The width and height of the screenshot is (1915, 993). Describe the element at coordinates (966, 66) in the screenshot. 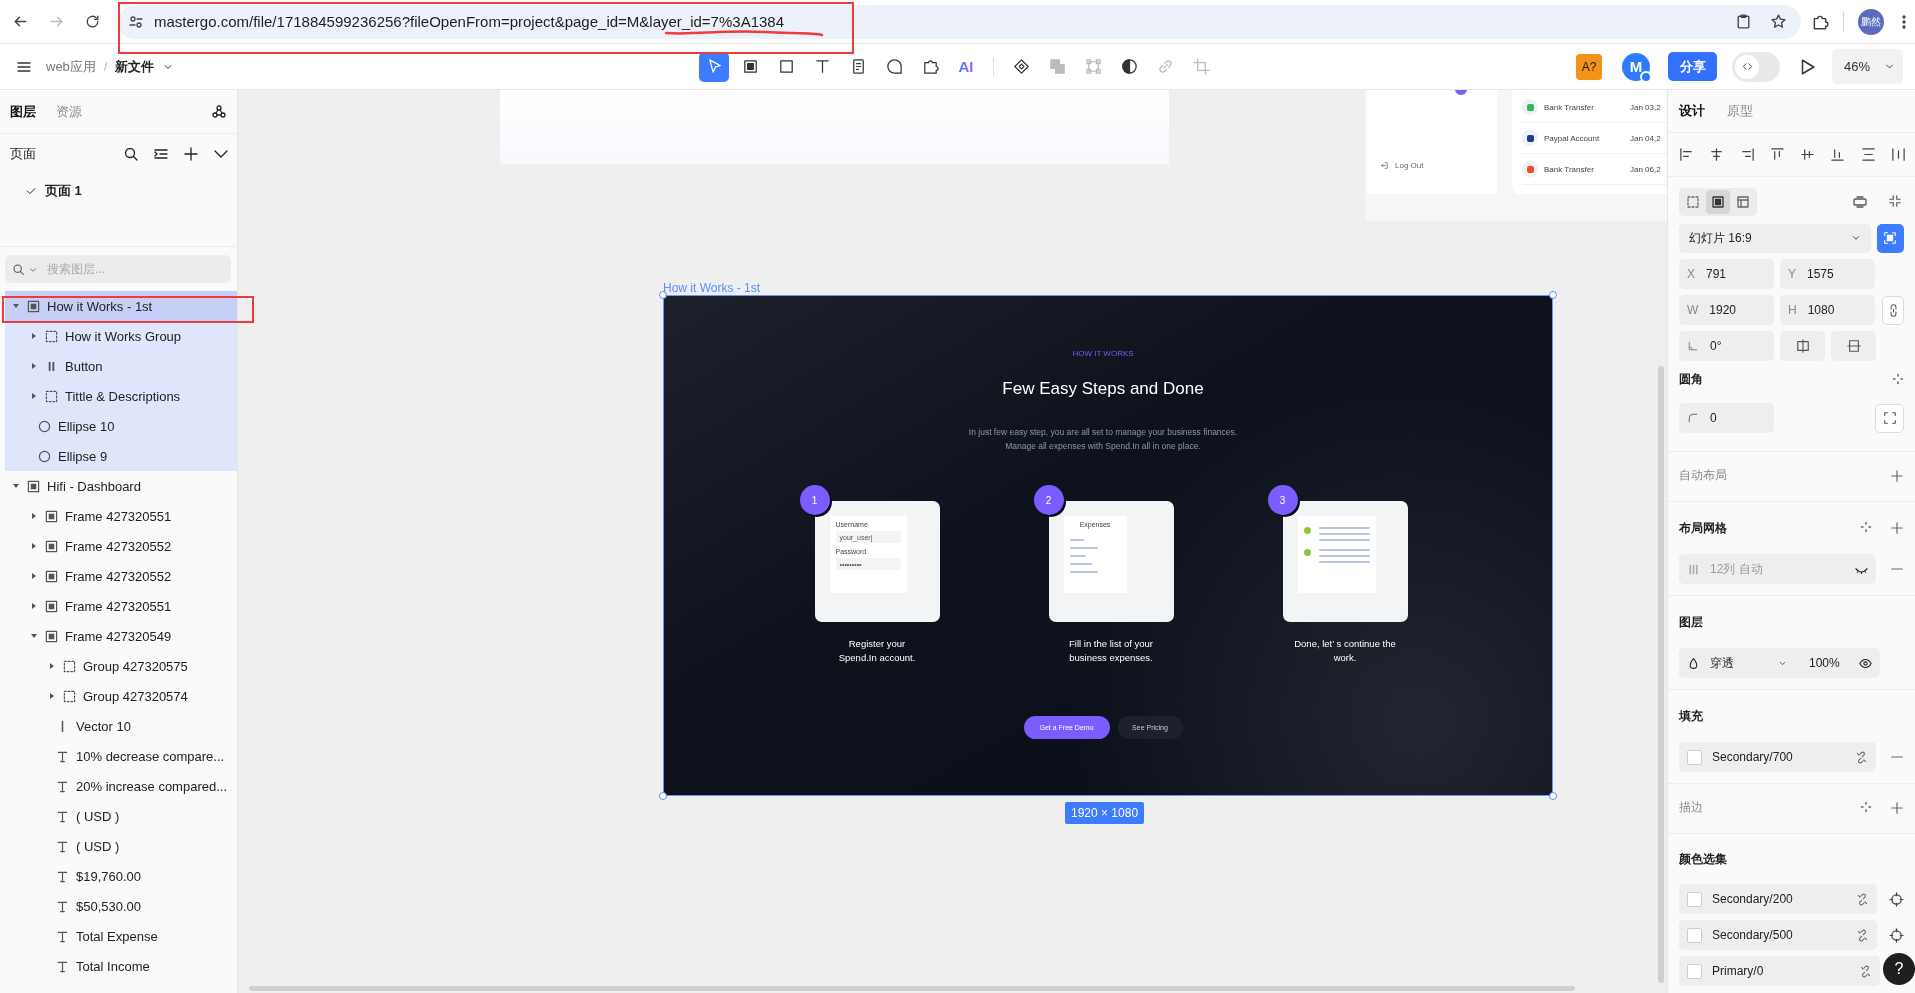

I see `ai-tool: AI` at that location.